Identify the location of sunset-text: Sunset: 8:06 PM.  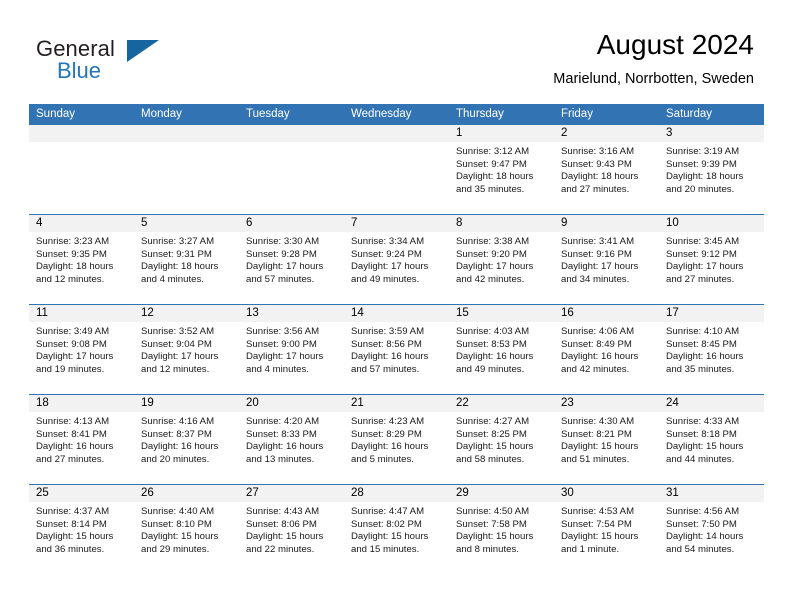
(281, 524).